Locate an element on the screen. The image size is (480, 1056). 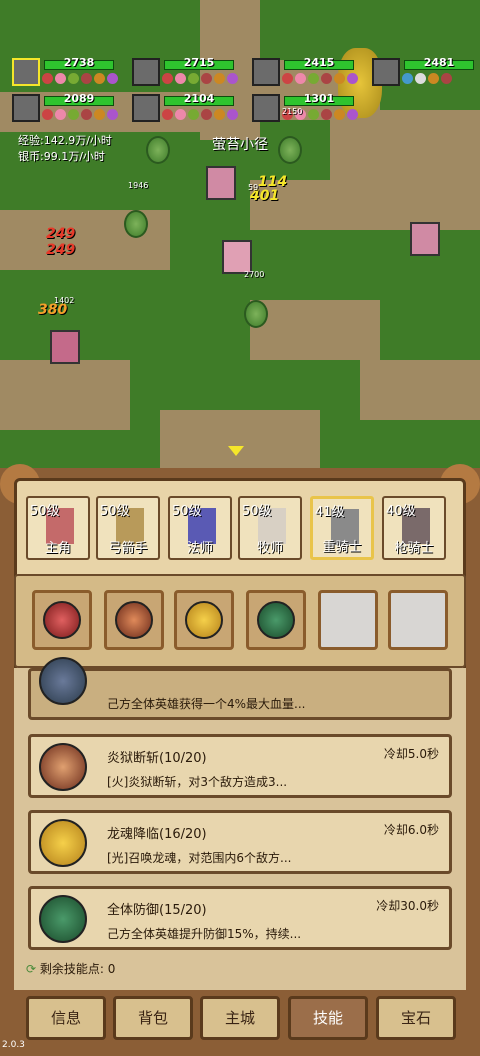
collapse-arrow-icon is located at coordinates (236, 451).